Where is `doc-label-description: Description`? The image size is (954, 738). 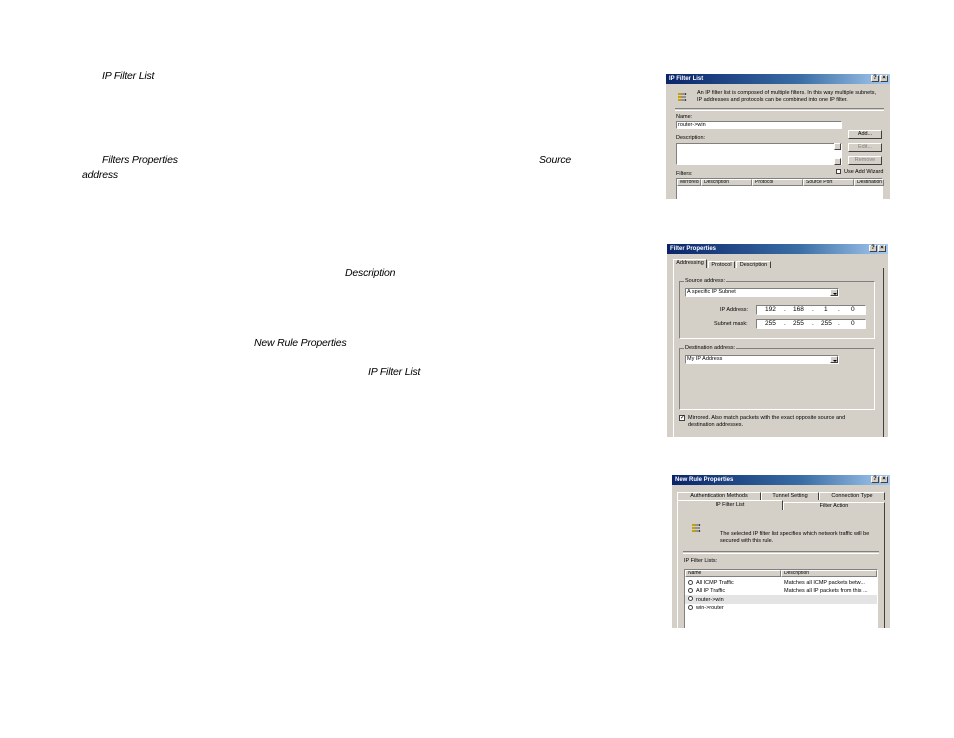 doc-label-description: Description is located at coordinates (370, 273).